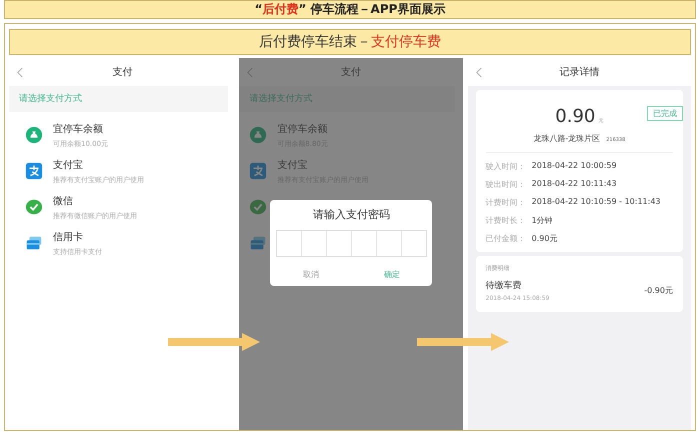  I want to click on field-label: 计费时长：, so click(506, 220).